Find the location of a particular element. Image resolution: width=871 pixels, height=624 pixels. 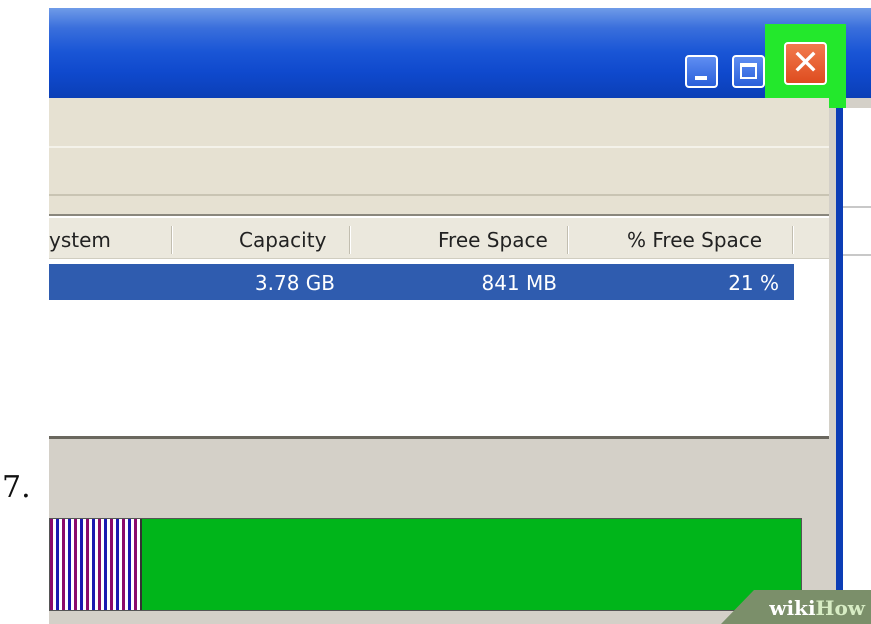

window-right-border is located at coordinates (839, 366).